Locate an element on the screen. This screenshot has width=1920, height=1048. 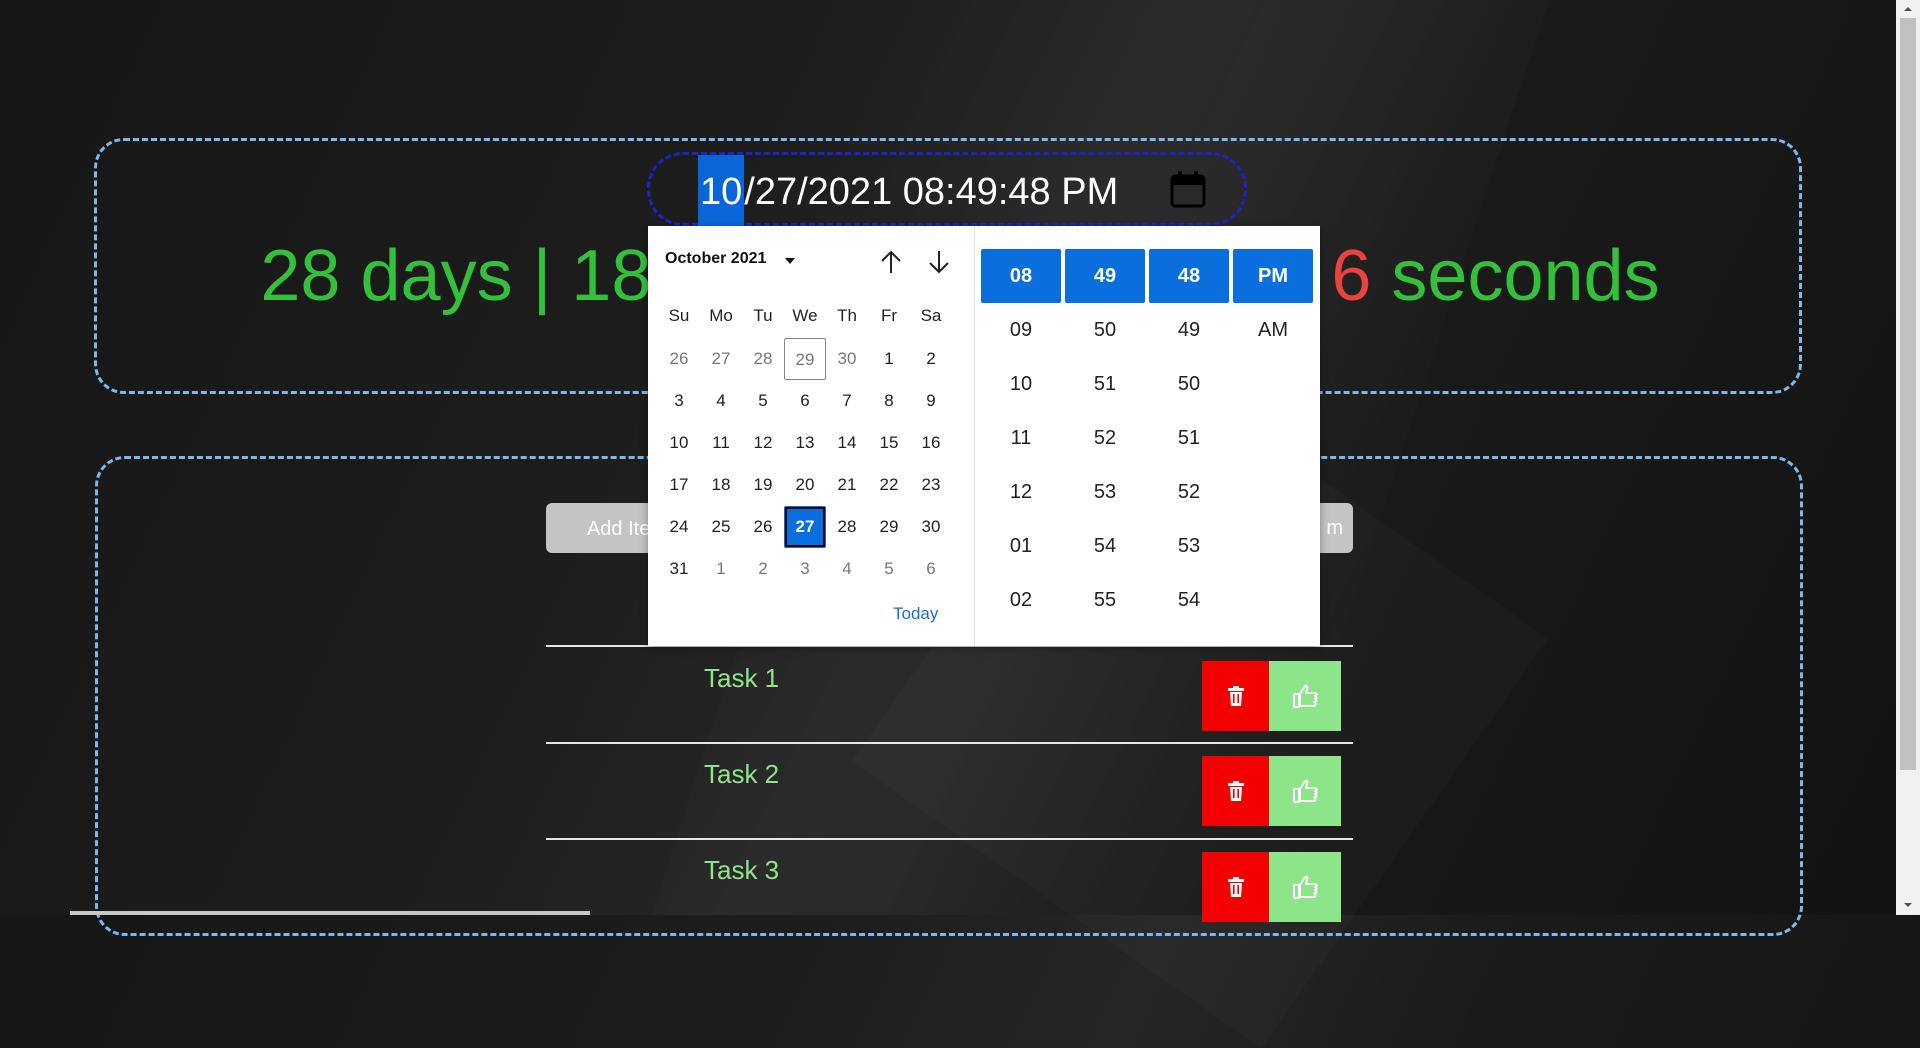
next-month-arrow-icon is located at coordinates (939, 262).